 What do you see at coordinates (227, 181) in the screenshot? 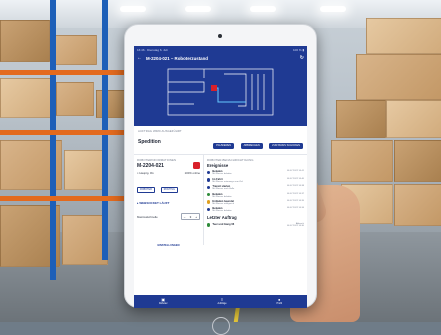
I see `event-subtitle: Mit Wasser unterwegs zum Ziel` at bounding box center [227, 181].